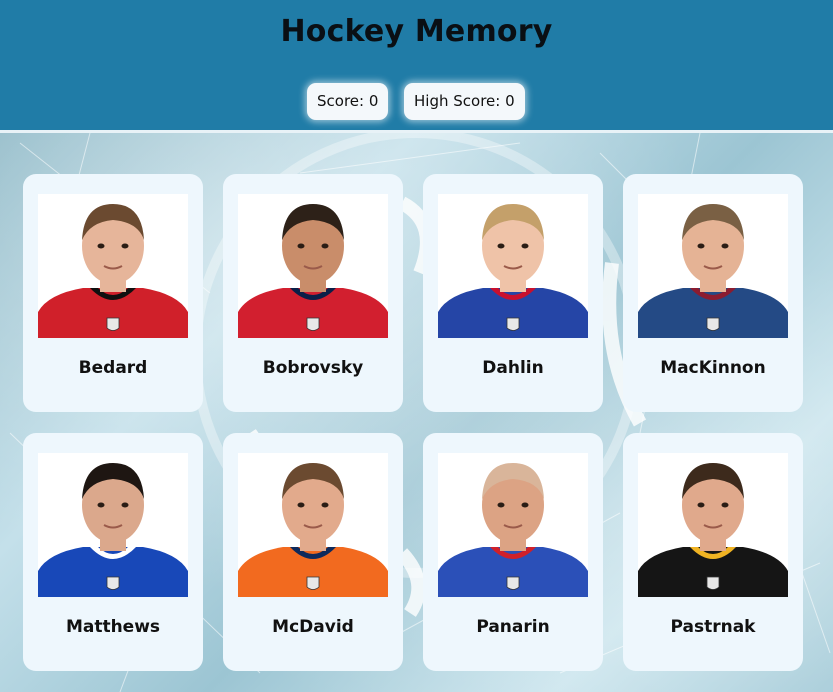 Image resolution: width=833 pixels, height=692 pixels. I want to click on player-card-dahlin: Dahlin, so click(513, 293).